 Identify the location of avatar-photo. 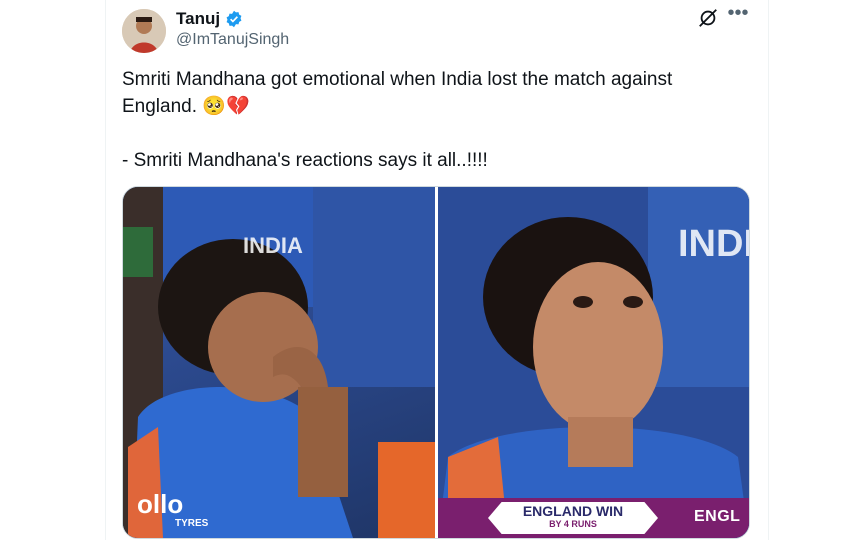
(144, 31).